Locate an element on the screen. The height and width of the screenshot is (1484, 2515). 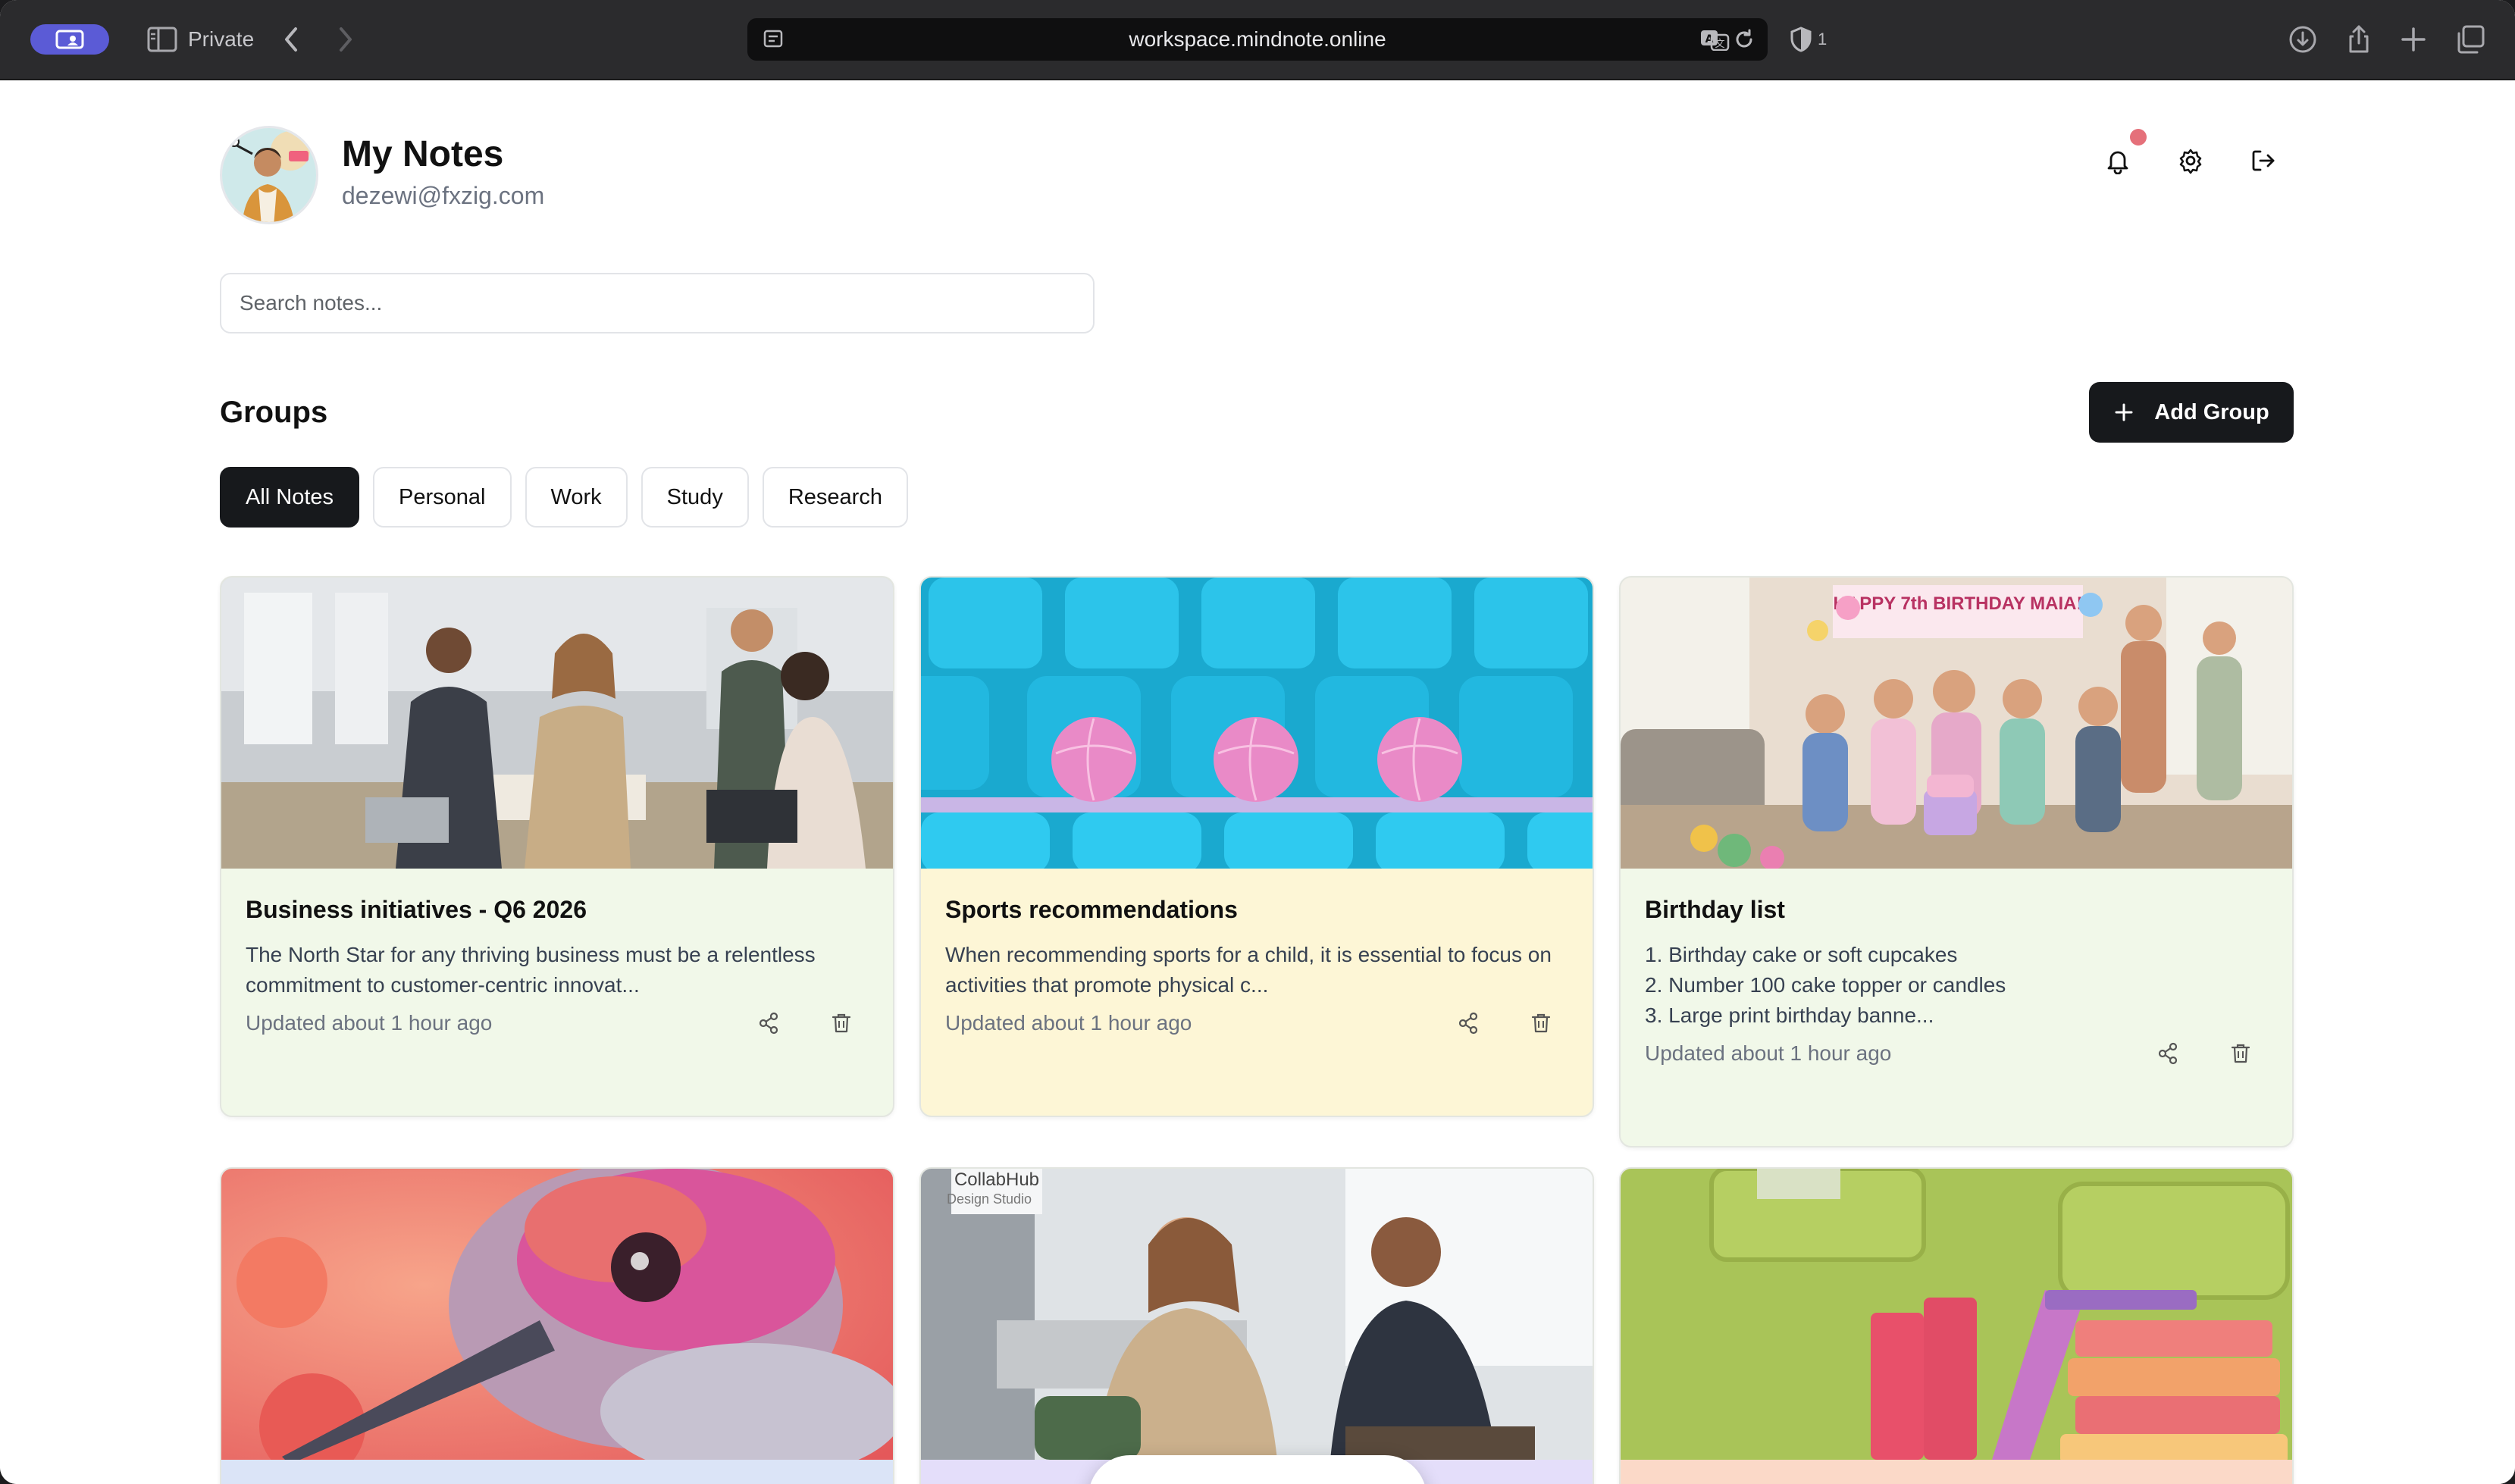
tab-work: Work is located at coordinates (576, 497).